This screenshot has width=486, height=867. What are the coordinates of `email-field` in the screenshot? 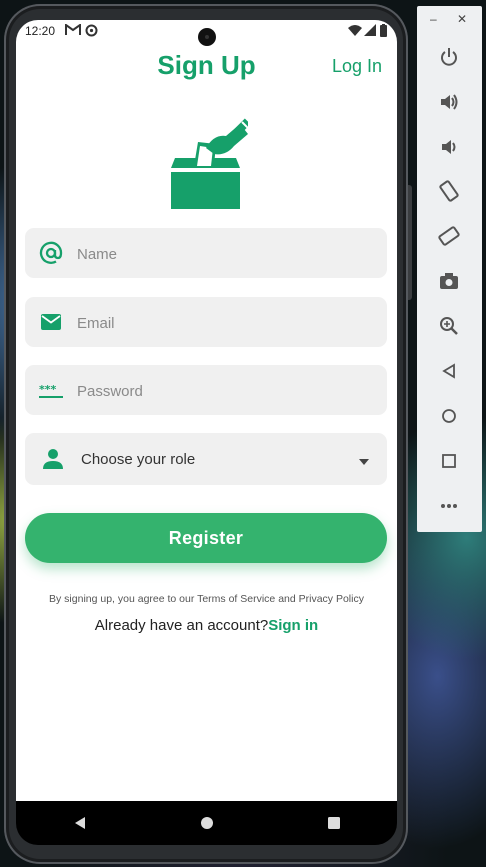 It's located at (206, 323).